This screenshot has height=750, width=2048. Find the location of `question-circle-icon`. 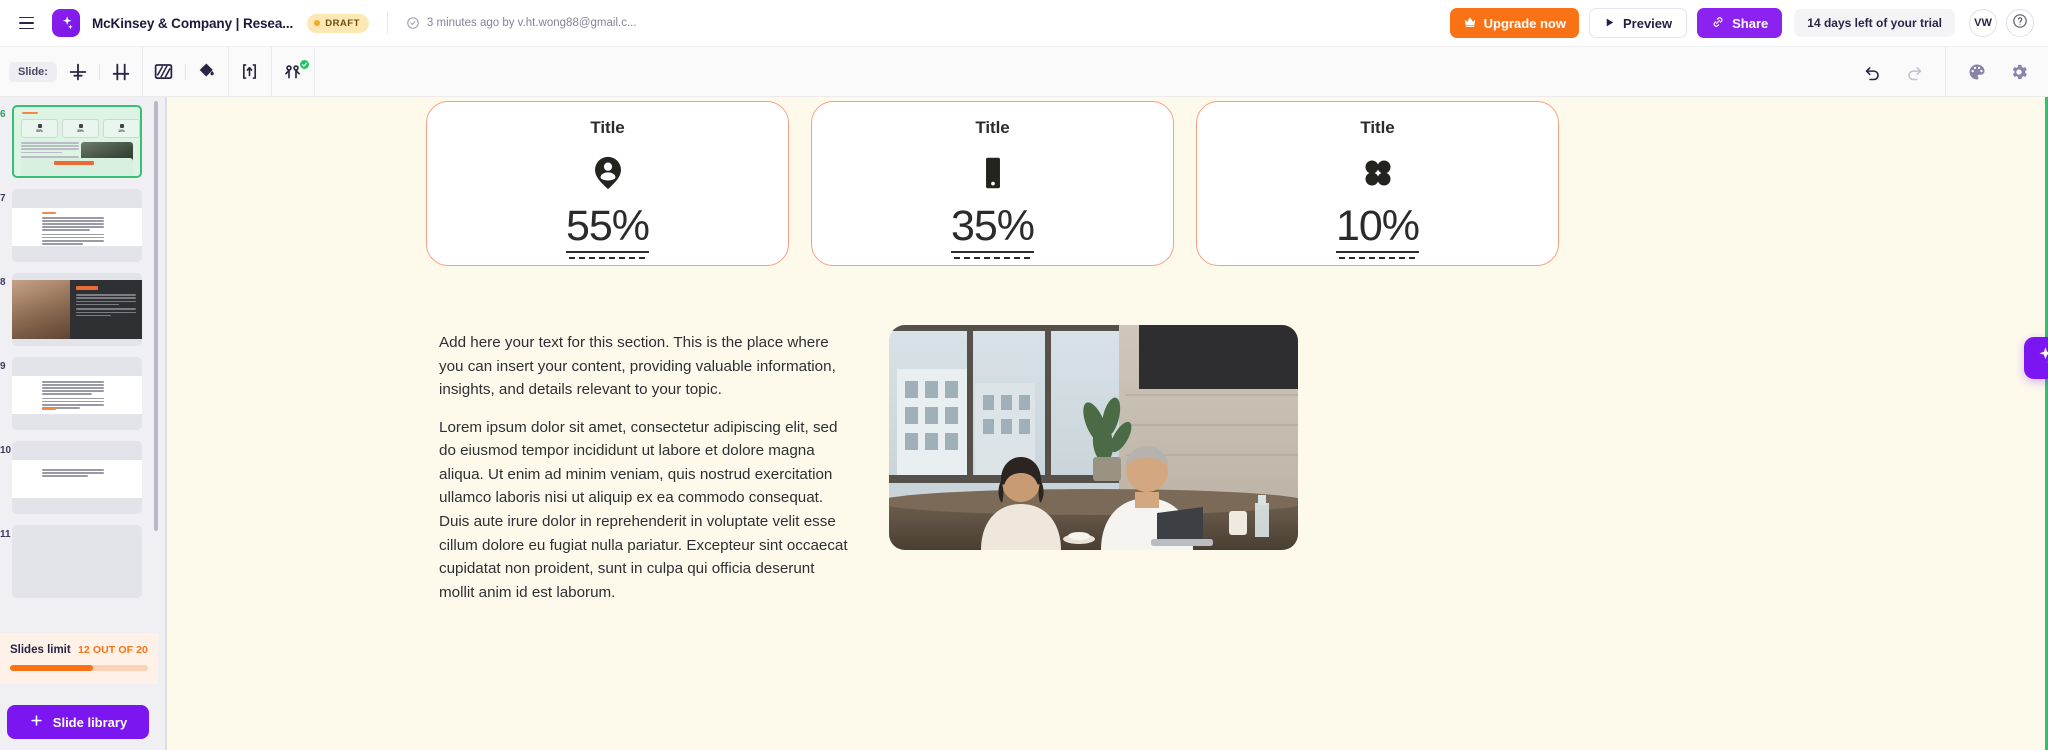

question-circle-icon is located at coordinates (2020, 23).